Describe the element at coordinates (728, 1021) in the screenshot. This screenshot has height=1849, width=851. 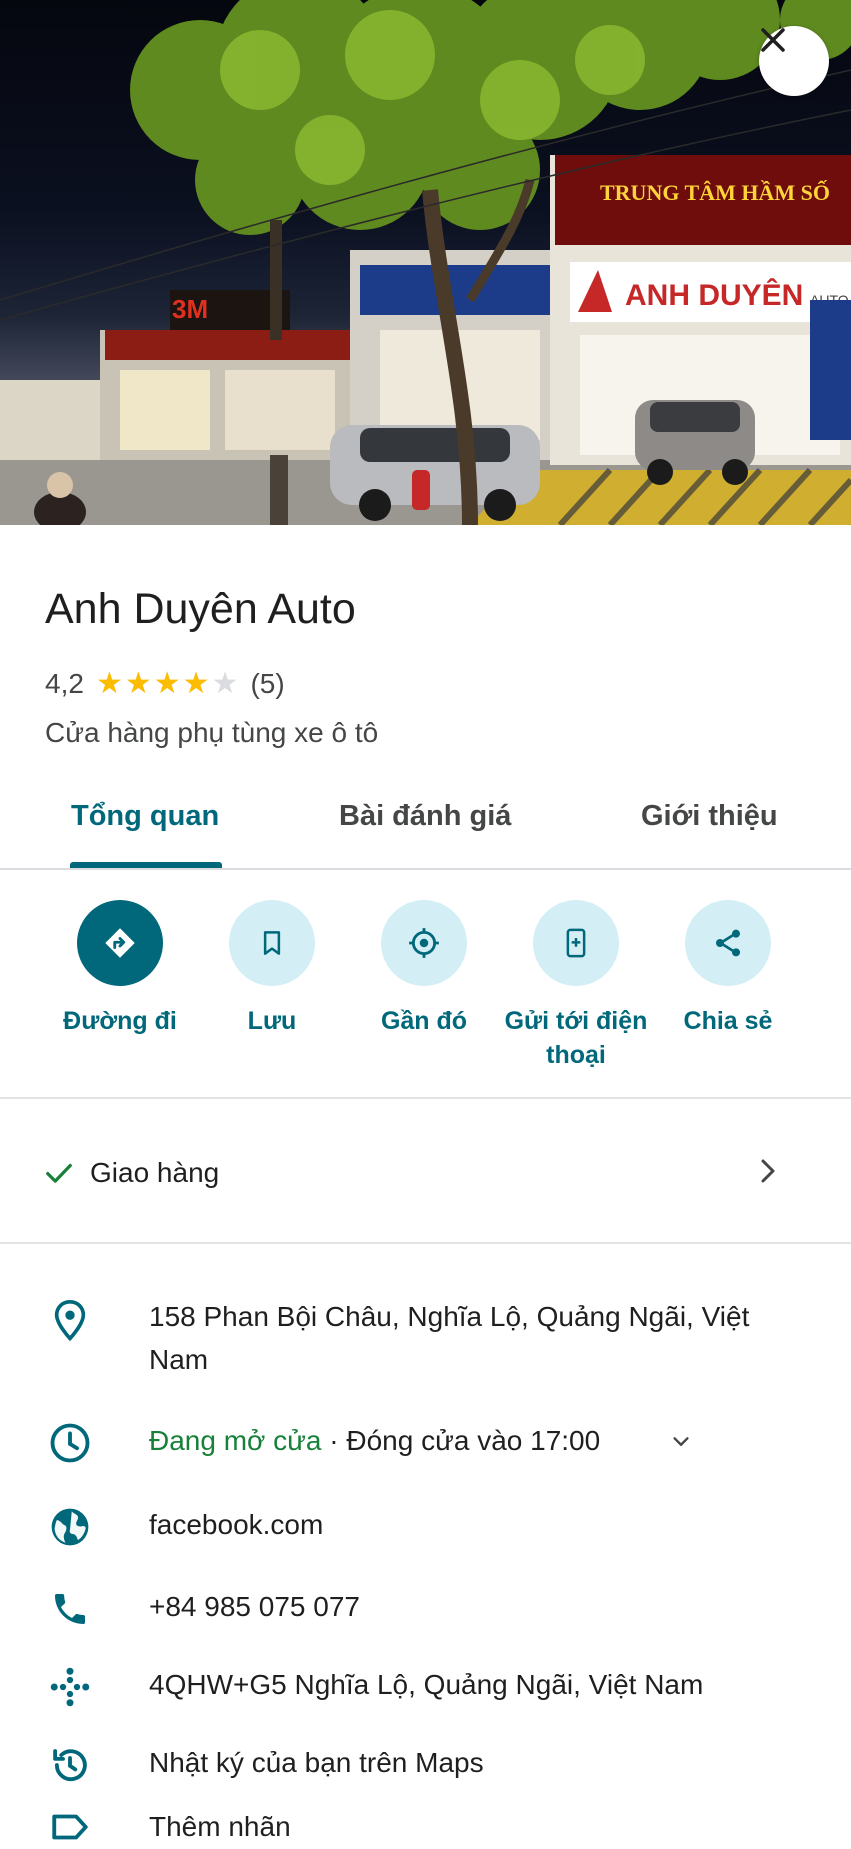
I see `share-label: Chia sẻ` at that location.